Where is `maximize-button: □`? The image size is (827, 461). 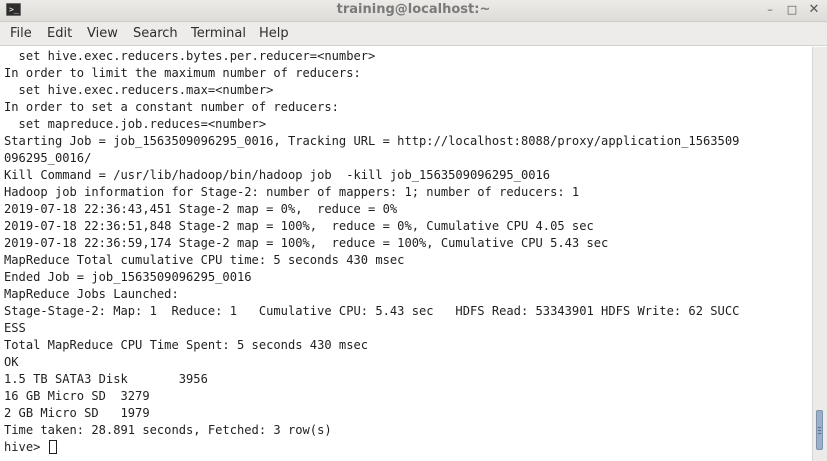 maximize-button: □ is located at coordinates (792, 10).